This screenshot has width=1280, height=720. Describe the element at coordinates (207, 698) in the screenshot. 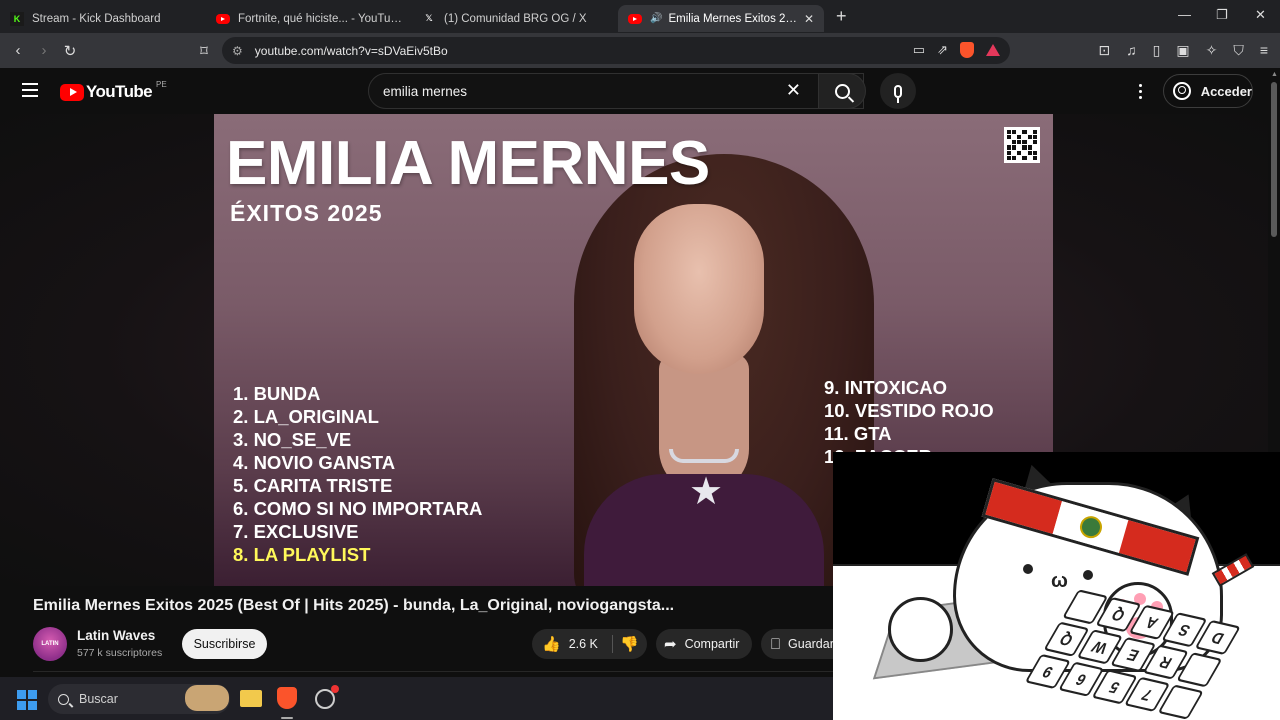

I see `search-highlight-icon` at that location.